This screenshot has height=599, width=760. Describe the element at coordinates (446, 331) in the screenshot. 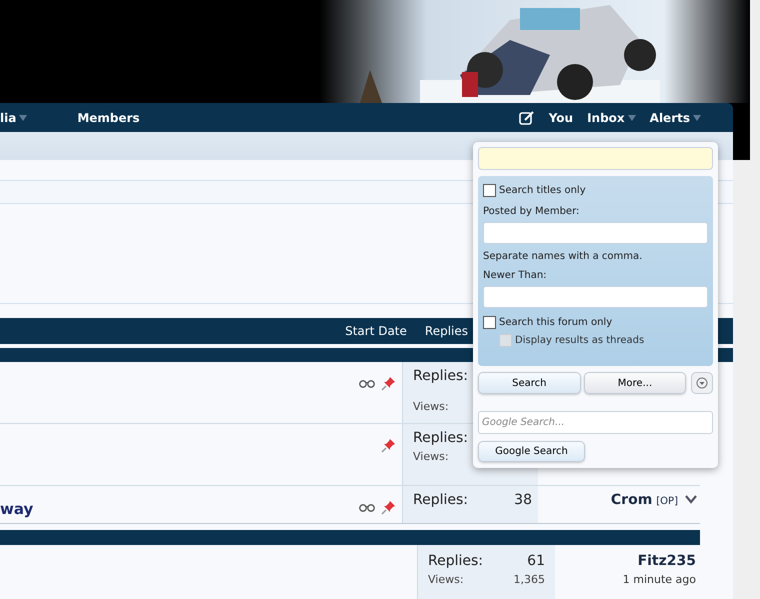

I see `column-header: Replies` at that location.